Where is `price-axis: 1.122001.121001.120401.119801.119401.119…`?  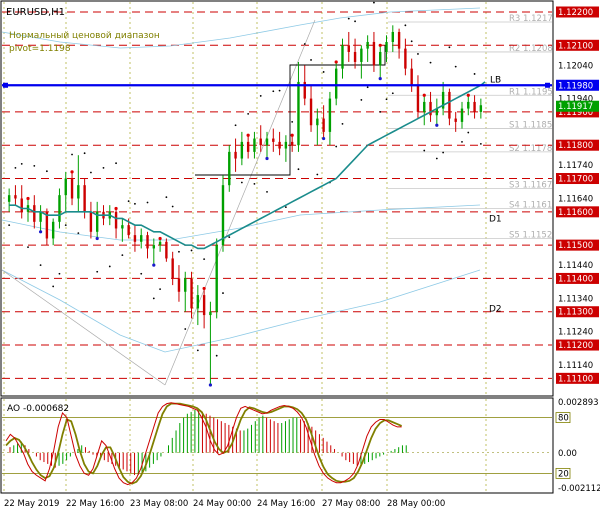
price-axis: 1.122001.121001.120401.119801.119401.119… is located at coordinates (577, 195).